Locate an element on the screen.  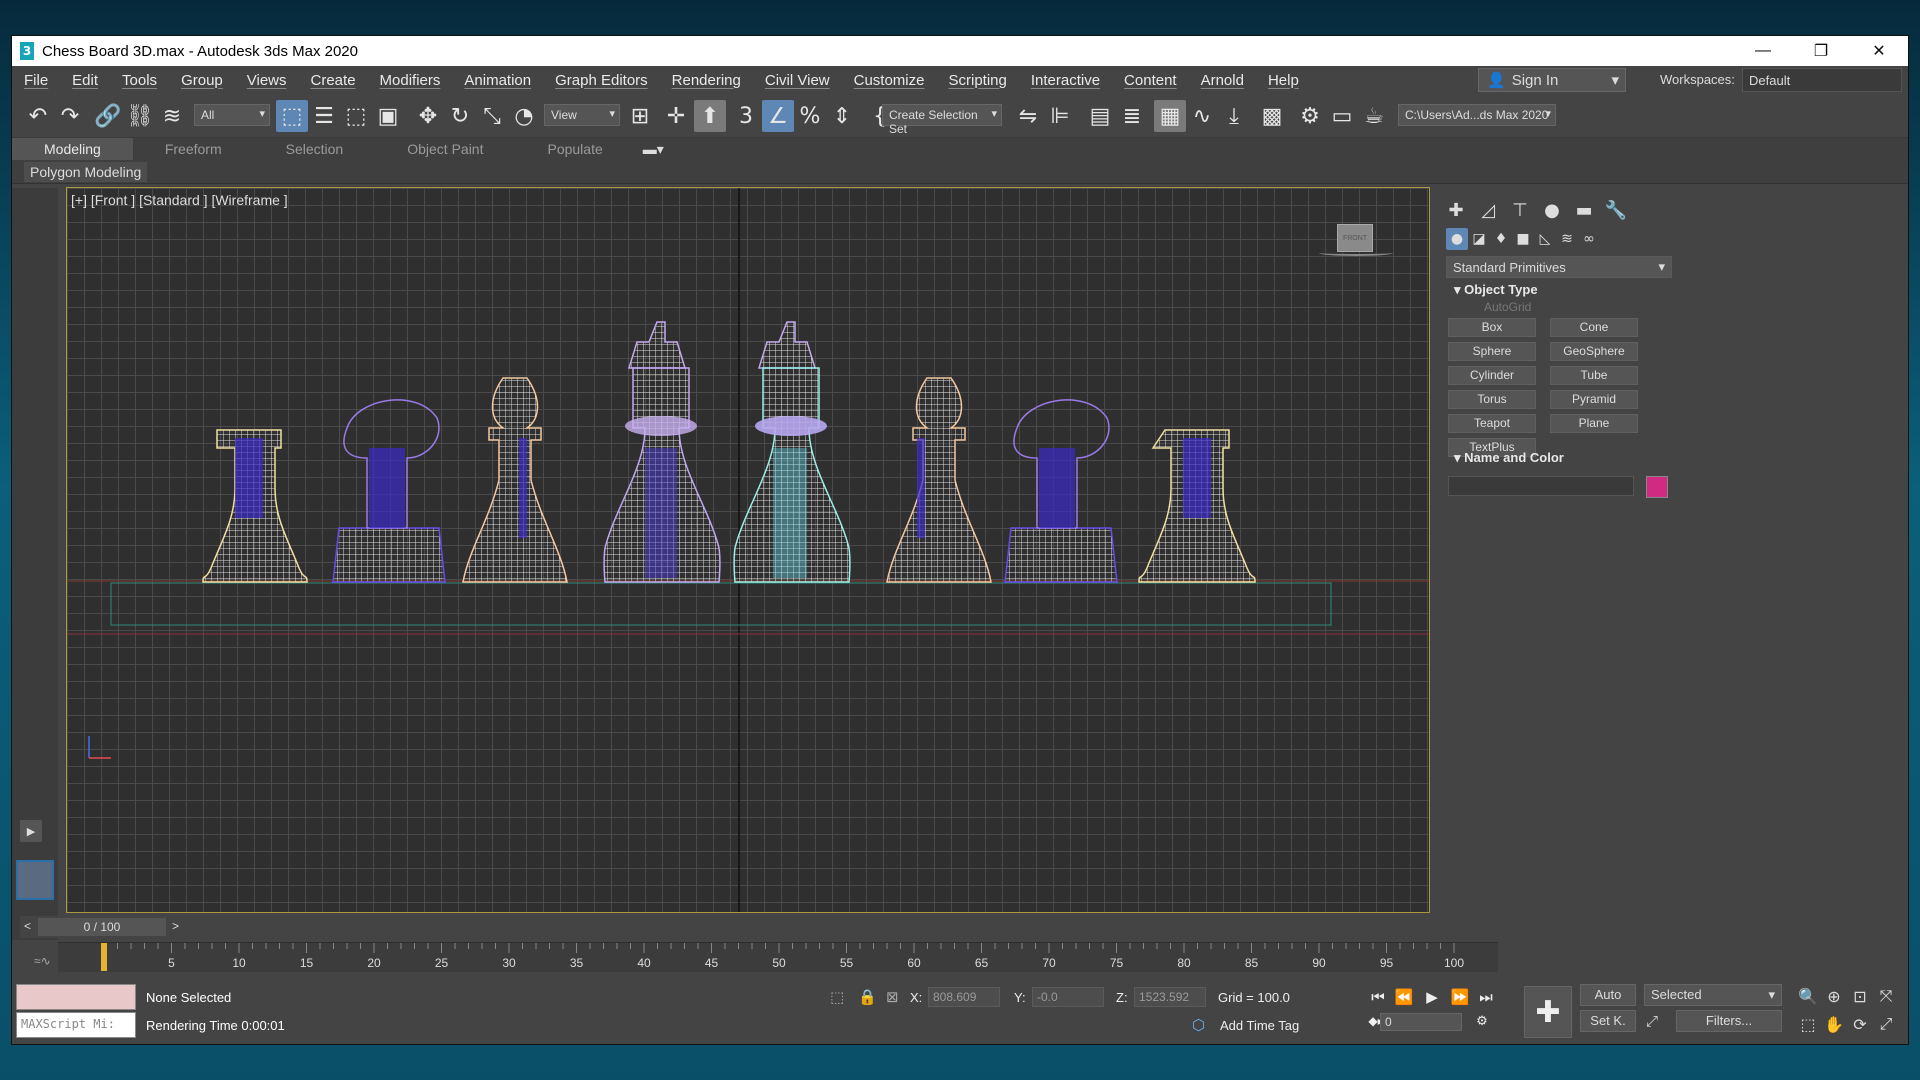
keyboard-shortcut-override-icon: ⬆ is located at coordinates (710, 116).